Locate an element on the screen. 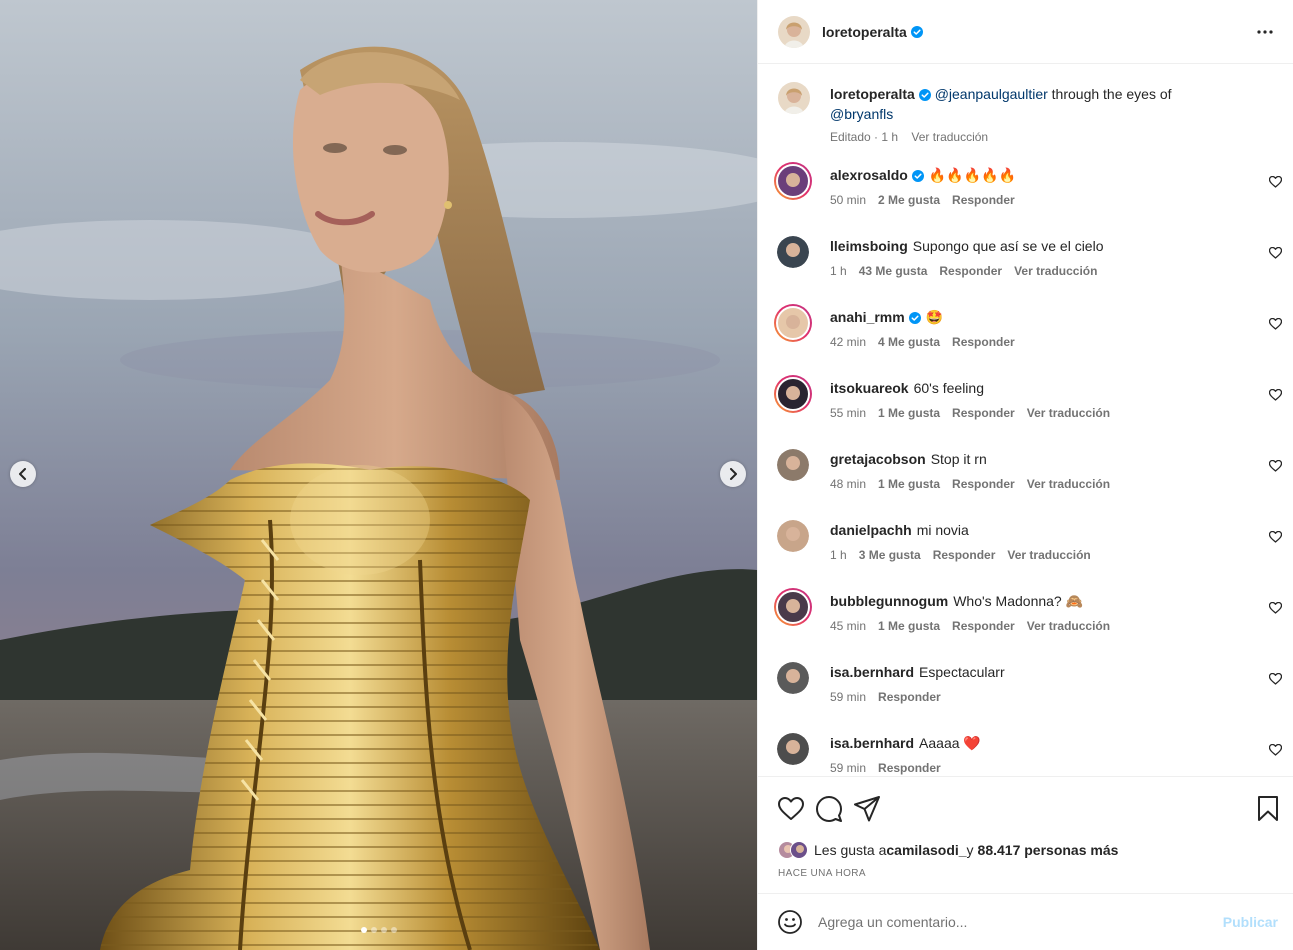 Image resolution: width=1293 pixels, height=950 pixels. likes-prefix: Les gusta a is located at coordinates (850, 850).